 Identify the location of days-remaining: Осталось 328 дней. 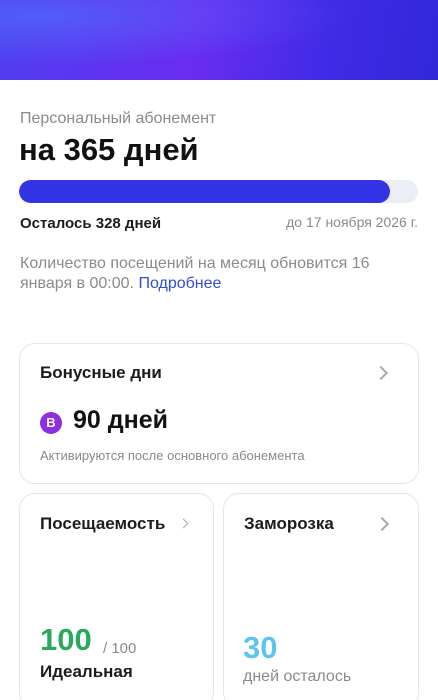
(91, 223).